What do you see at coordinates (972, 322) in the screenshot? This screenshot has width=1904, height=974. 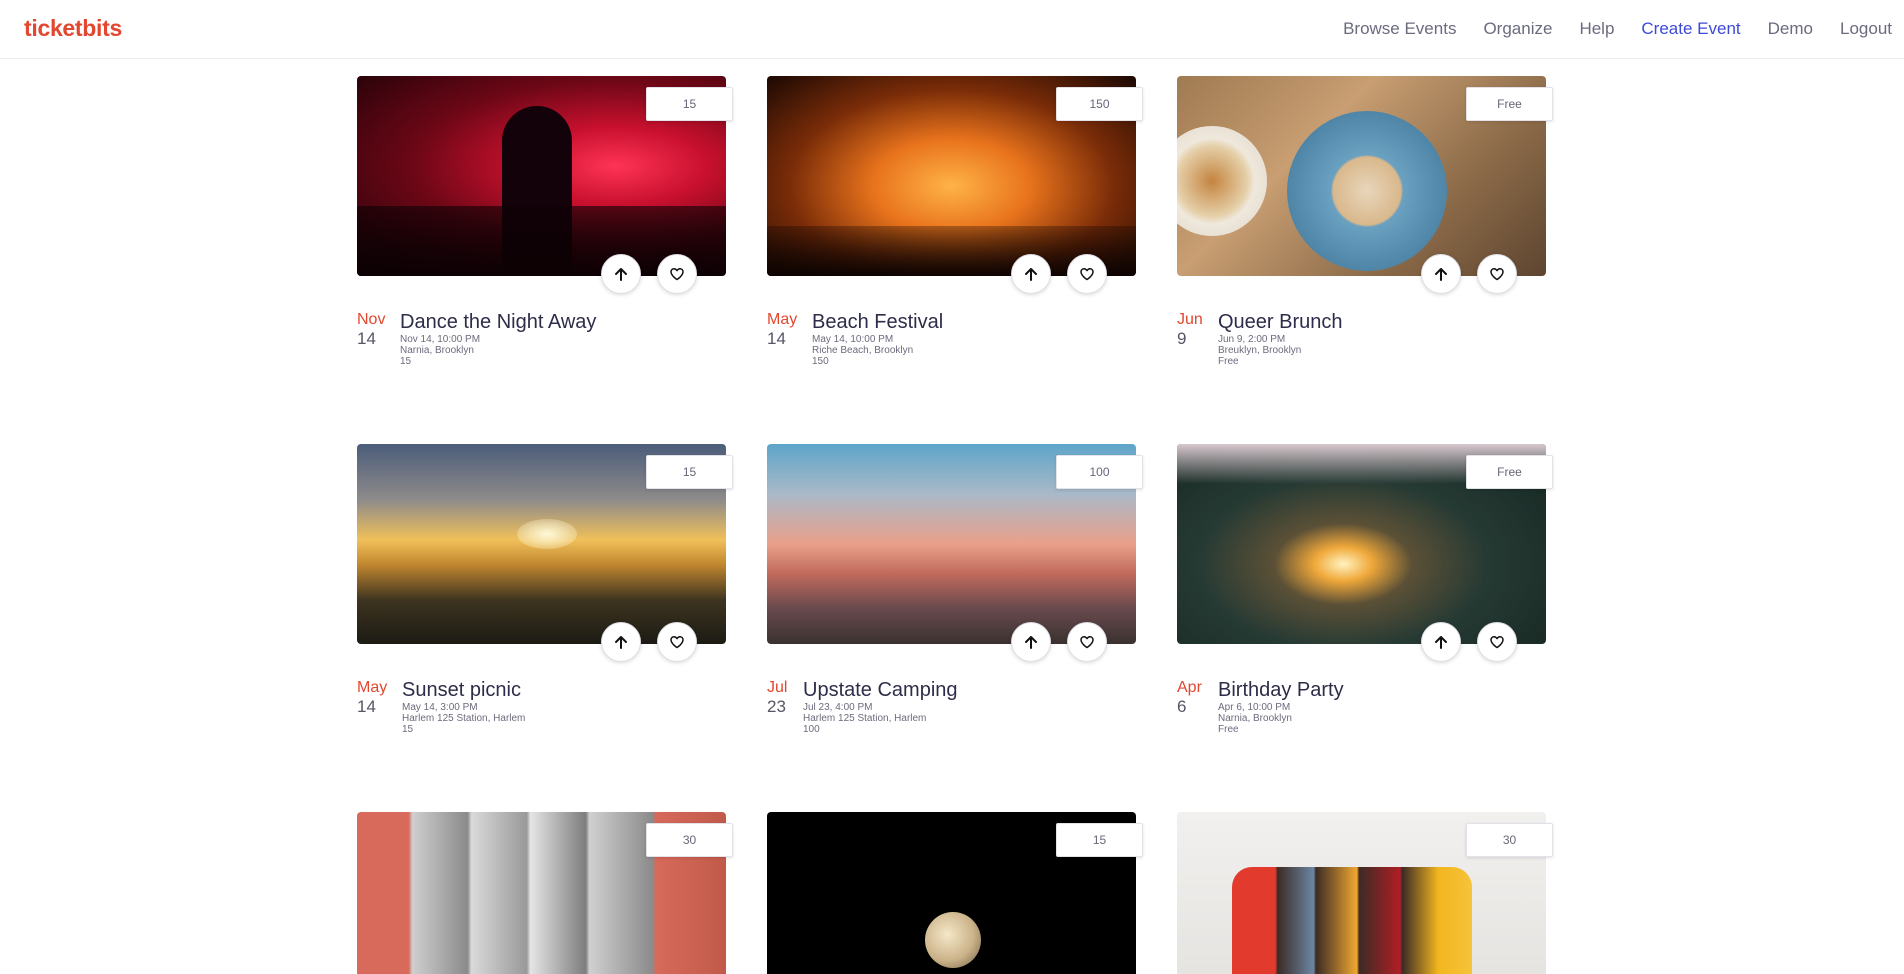 I see `event-title: Beach Festival` at bounding box center [972, 322].